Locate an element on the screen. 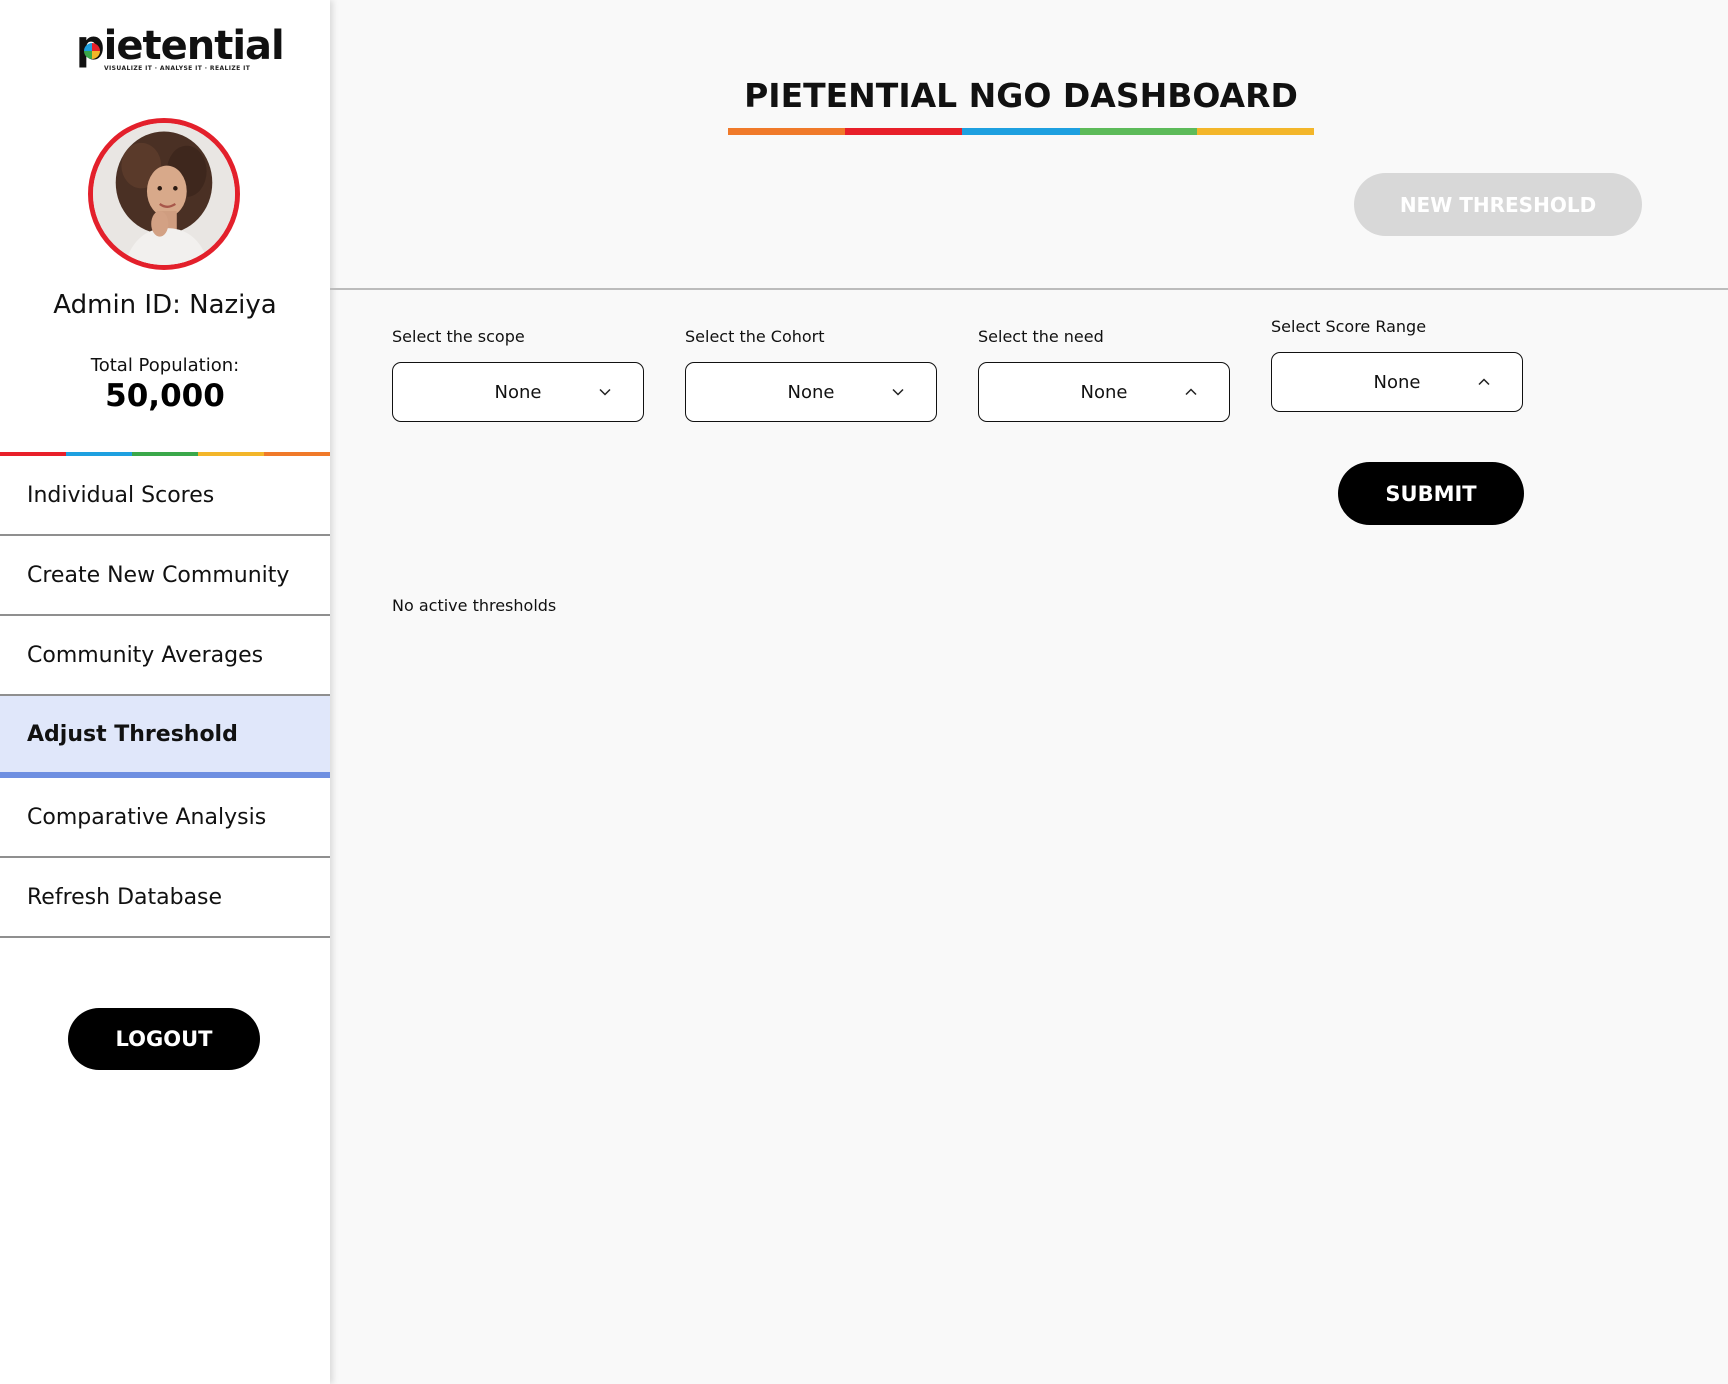 This screenshot has height=1384, width=1728. logo-pie-icon is located at coordinates (92, 51).